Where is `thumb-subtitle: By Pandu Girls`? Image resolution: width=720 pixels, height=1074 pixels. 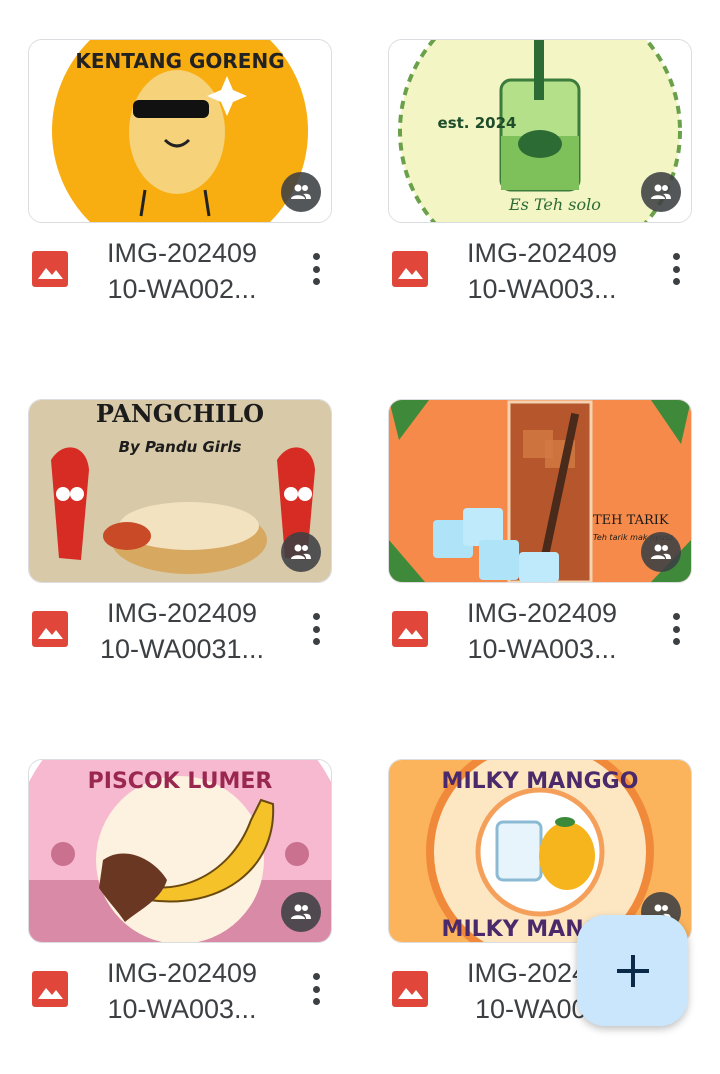
thumb-subtitle: By Pandu Girls is located at coordinates (180, 447).